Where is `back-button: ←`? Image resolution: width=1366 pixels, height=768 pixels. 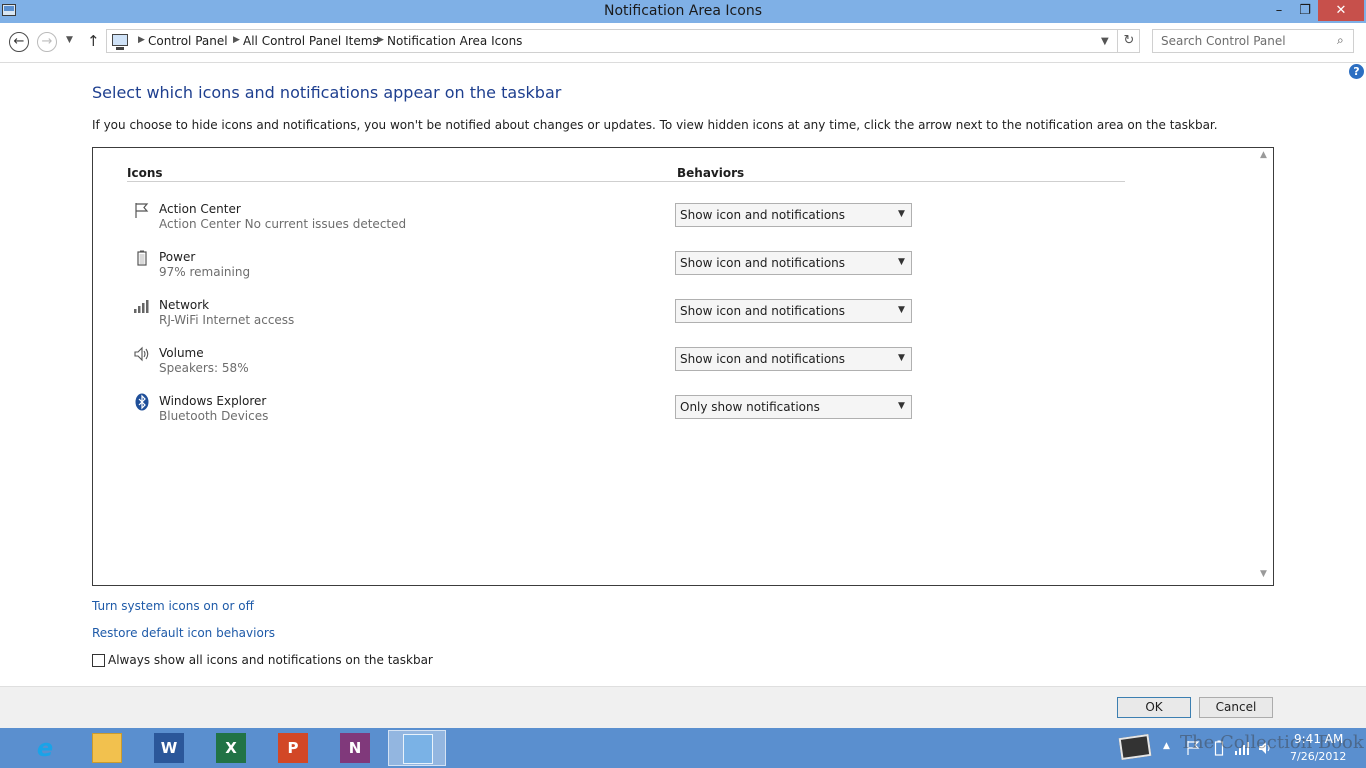 back-button: ← is located at coordinates (19, 42).